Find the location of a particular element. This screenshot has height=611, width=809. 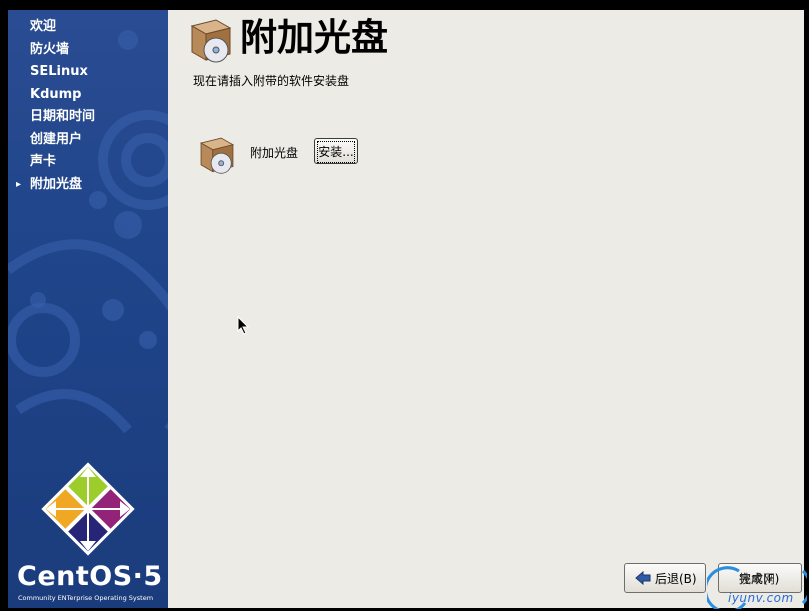

back-button: 后退(B) is located at coordinates (665, 578).